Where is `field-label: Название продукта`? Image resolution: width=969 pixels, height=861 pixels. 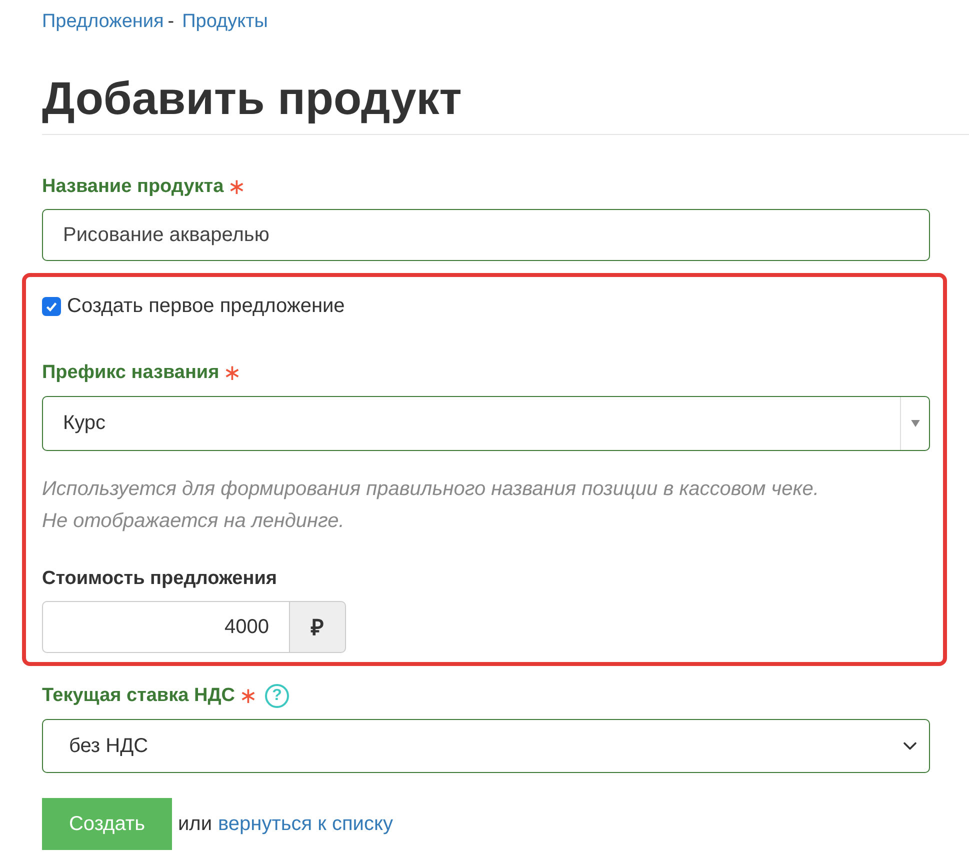 field-label: Название продукта is located at coordinates (133, 186).